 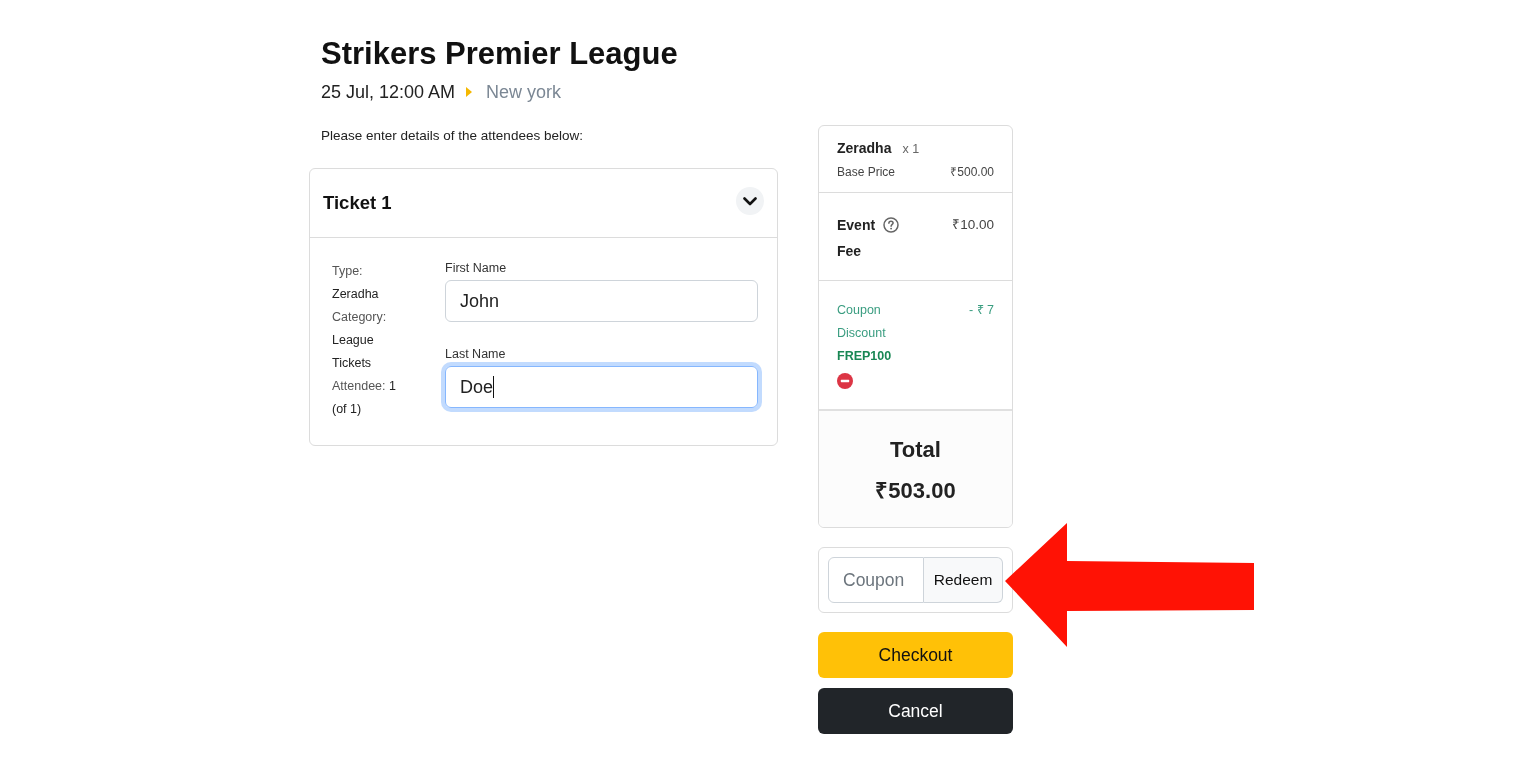 What do you see at coordinates (864, 148) in the screenshot?
I see `item-name: Zeradha` at bounding box center [864, 148].